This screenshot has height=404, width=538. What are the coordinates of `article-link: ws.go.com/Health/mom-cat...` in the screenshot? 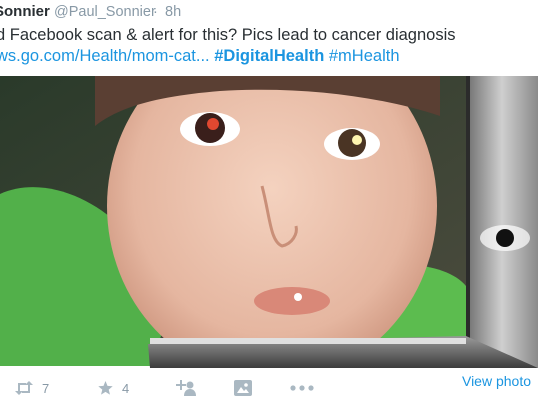 It's located at (105, 56).